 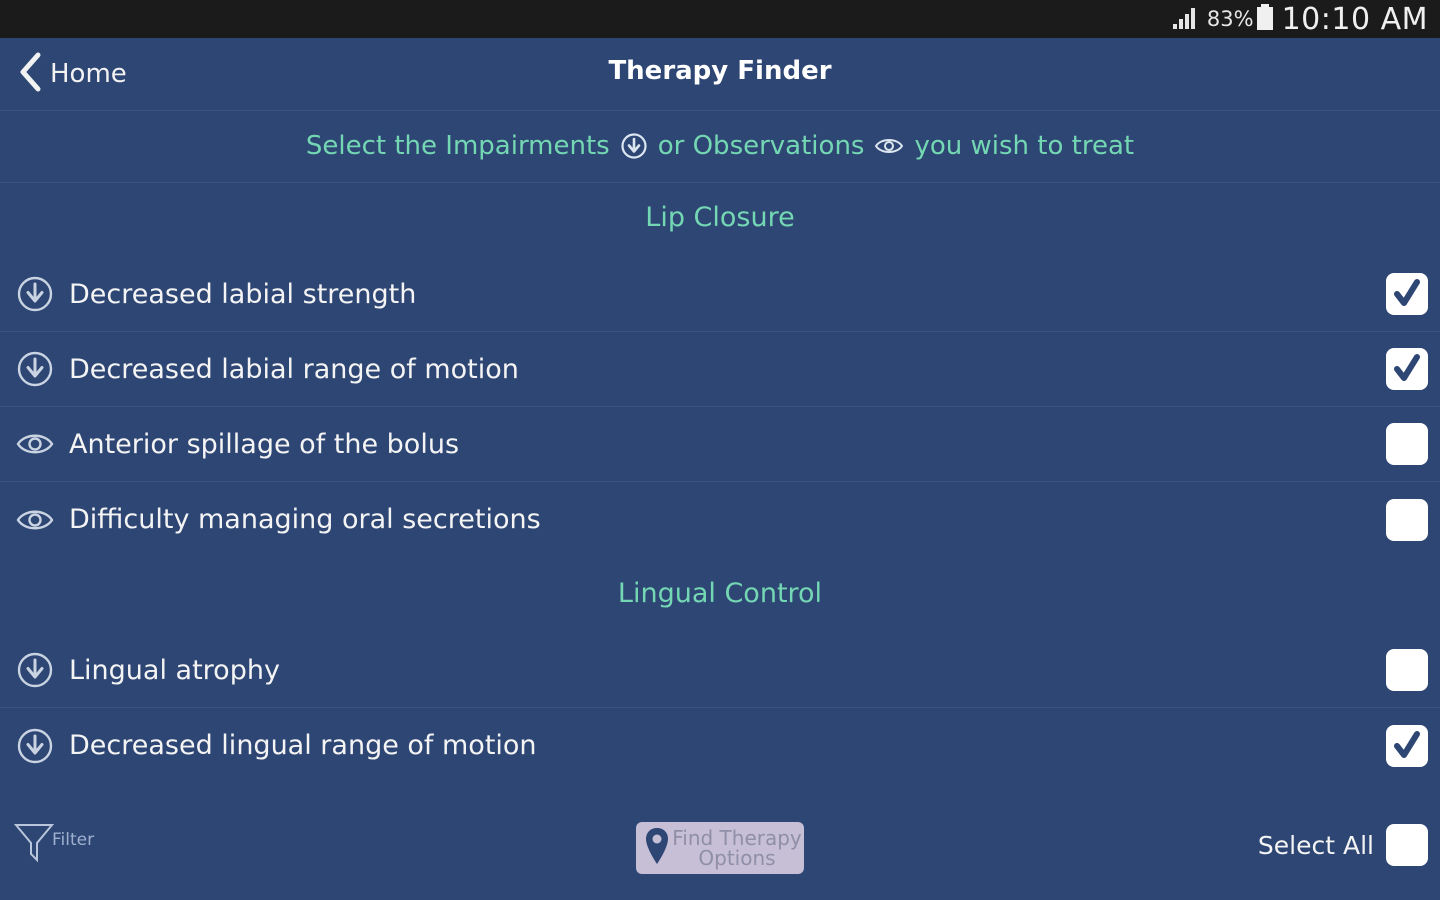 What do you see at coordinates (761, 146) in the screenshot?
I see `instruction-part-2: or Observations` at bounding box center [761, 146].